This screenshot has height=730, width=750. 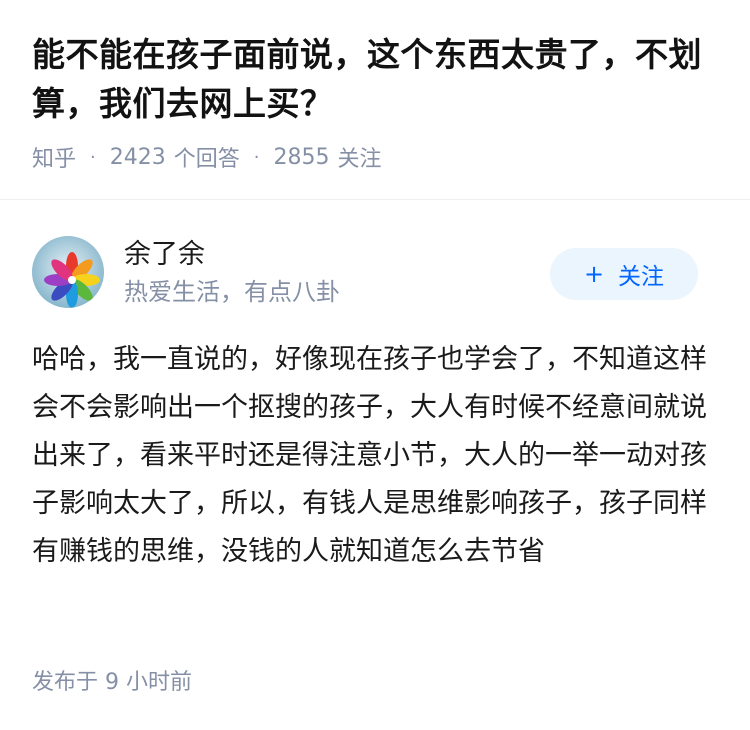 I want to click on avatar, so click(x=68, y=272).